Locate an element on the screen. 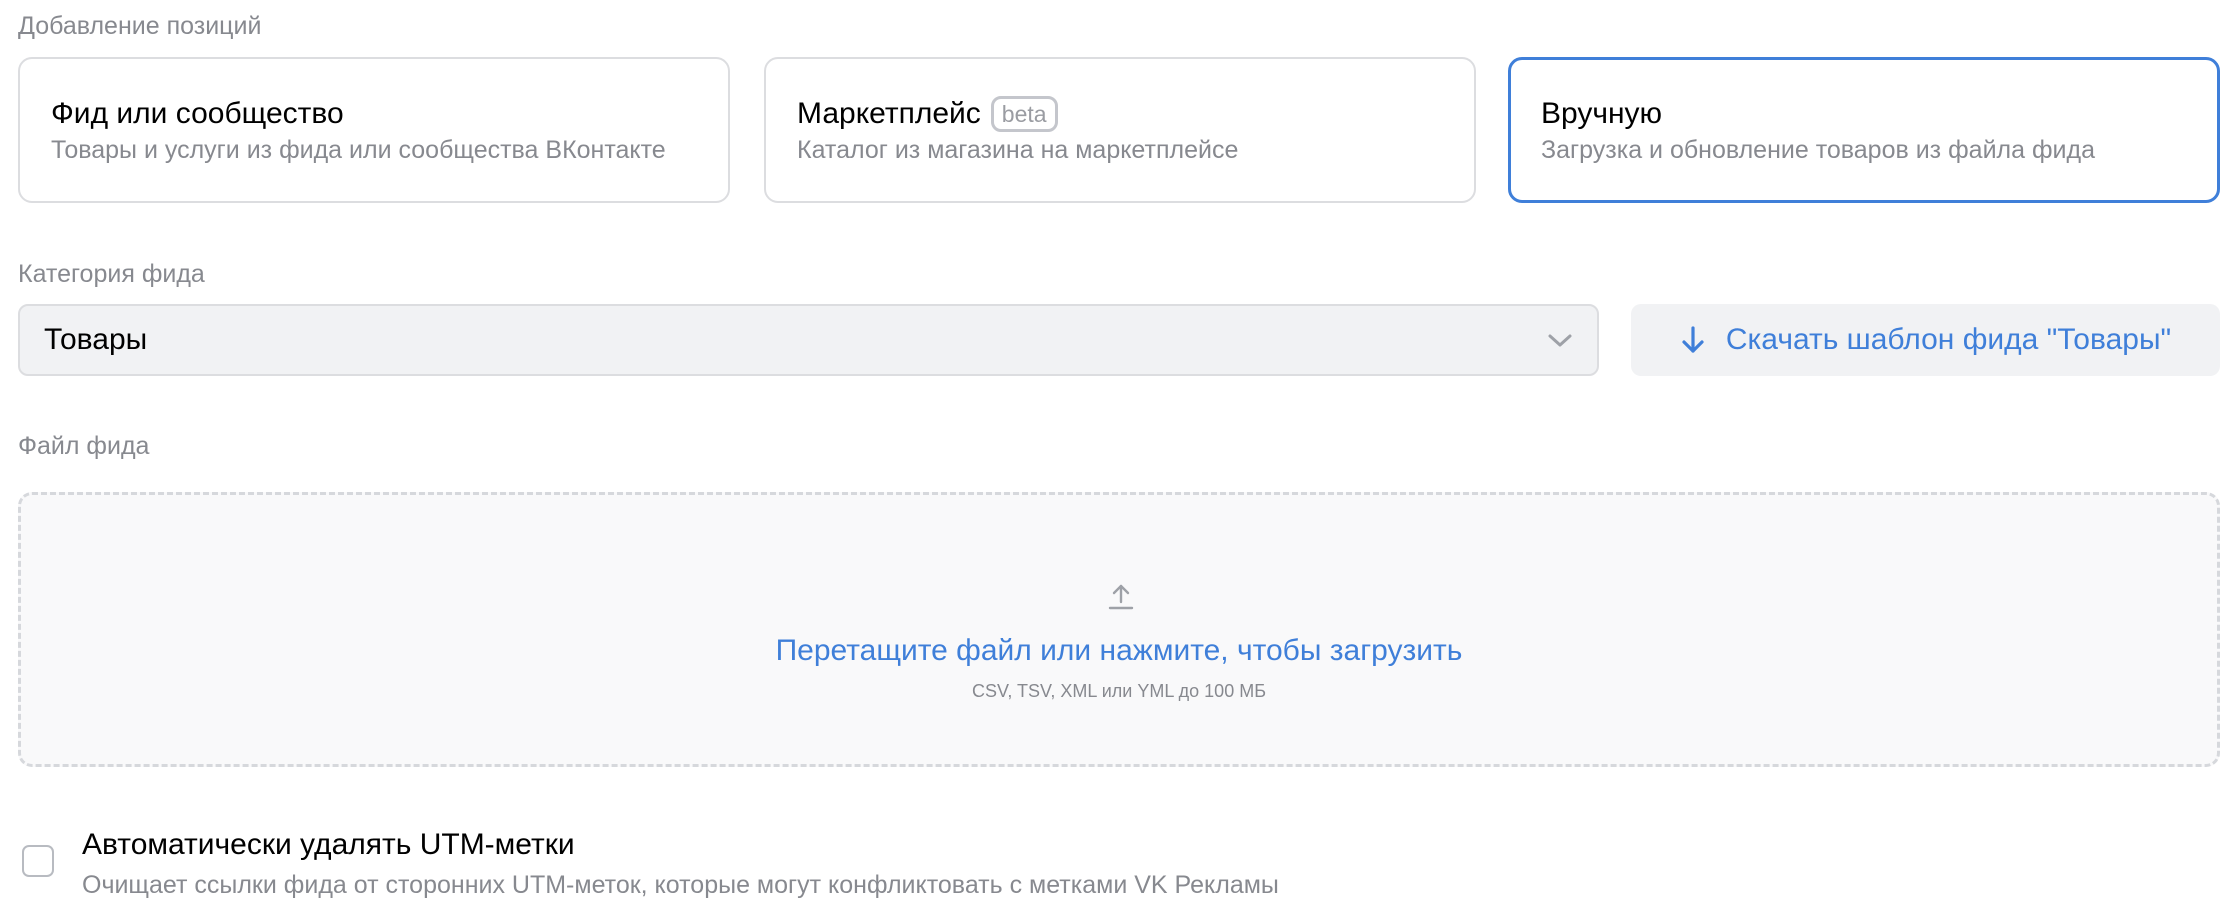 Image resolution: width=2234 pixels, height=922 pixels. source-card-marketplace-title: Маркетплейс is located at coordinates (889, 113).